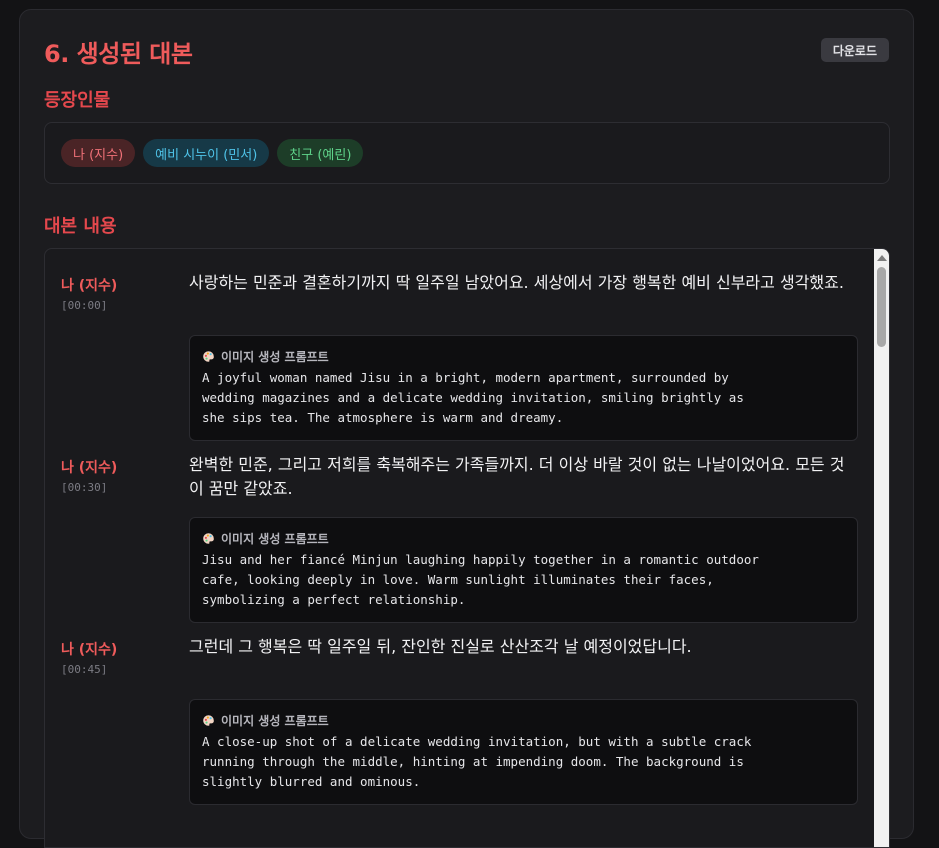 This screenshot has width=939, height=848. I want to click on script-content-heading: 대본 내용, so click(80, 226).